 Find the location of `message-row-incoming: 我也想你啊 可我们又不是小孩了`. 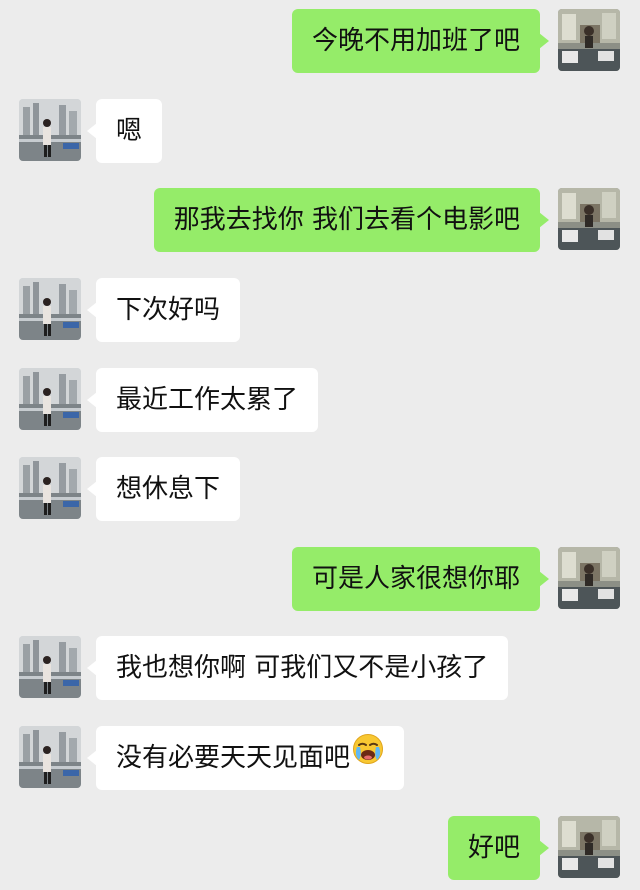

message-row-incoming: 我也想你啊 可我们又不是小孩了 is located at coordinates (320, 668).